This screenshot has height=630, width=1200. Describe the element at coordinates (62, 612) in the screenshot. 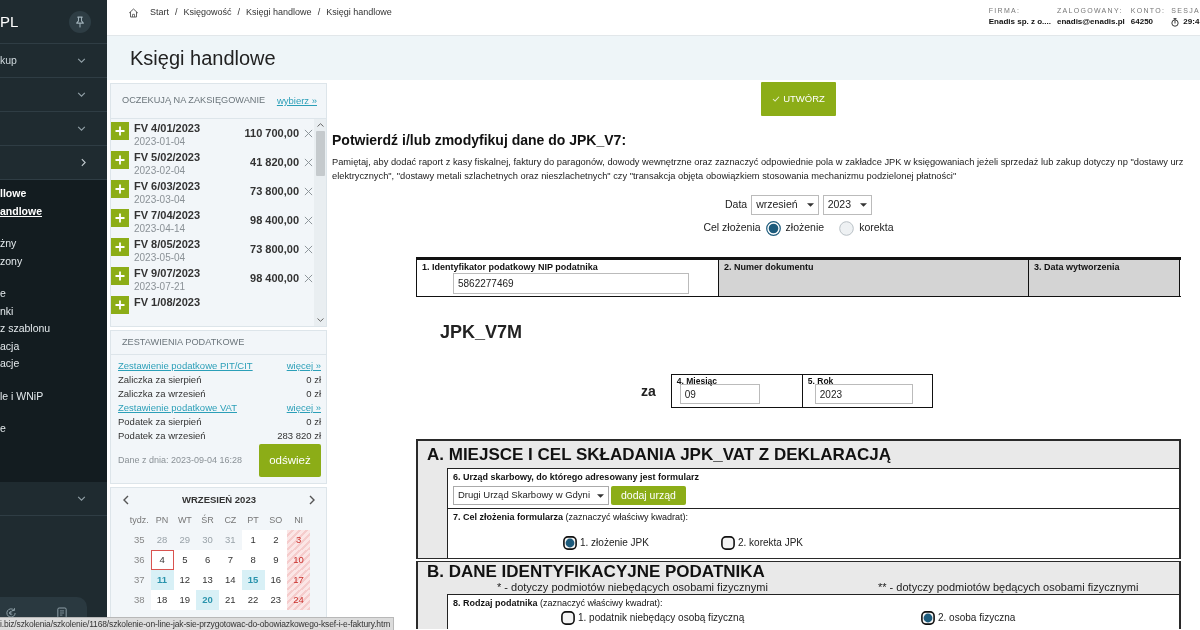

I see `document-icon` at that location.